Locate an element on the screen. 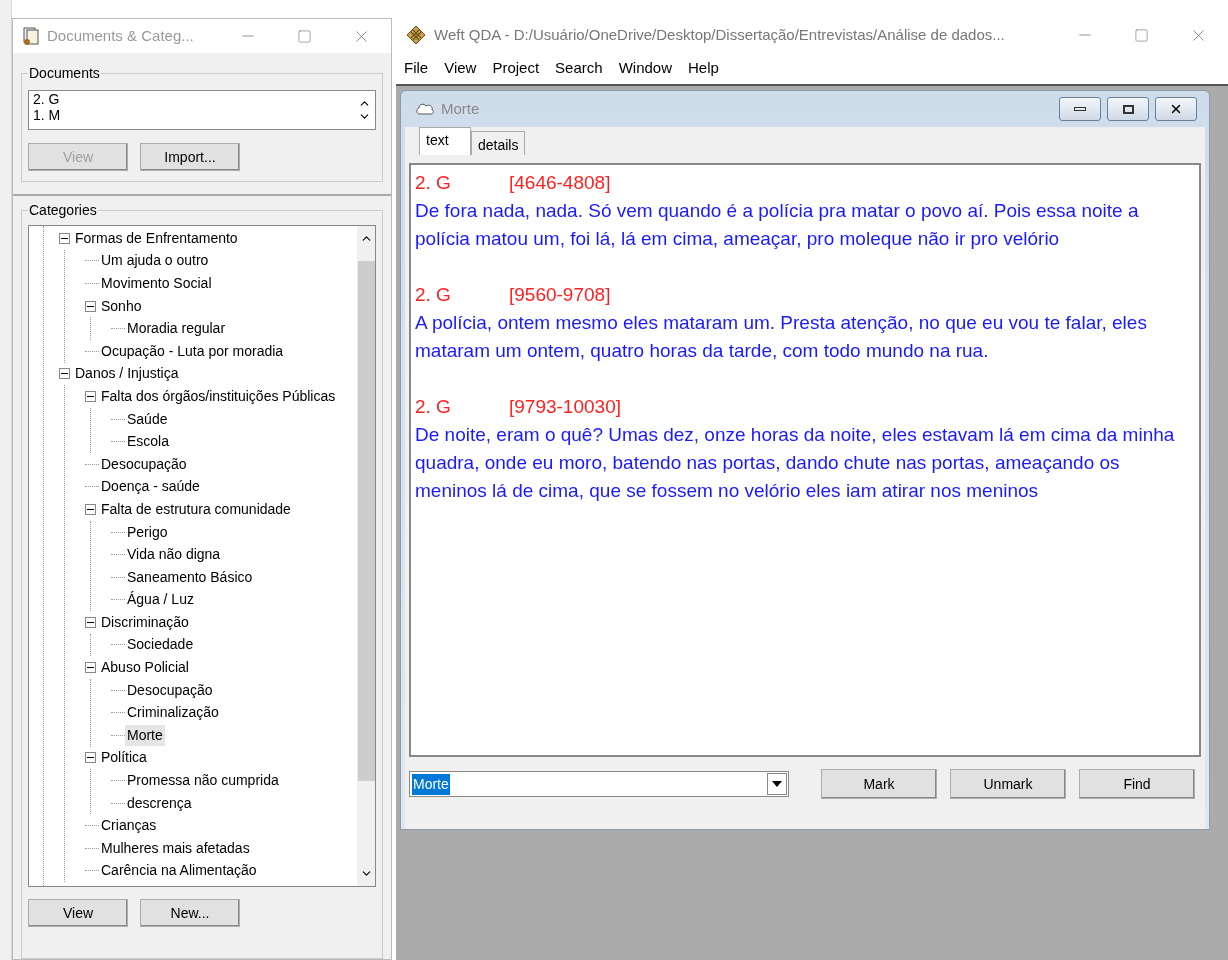  tree-item: Um ajuda o outro is located at coordinates (155, 261).